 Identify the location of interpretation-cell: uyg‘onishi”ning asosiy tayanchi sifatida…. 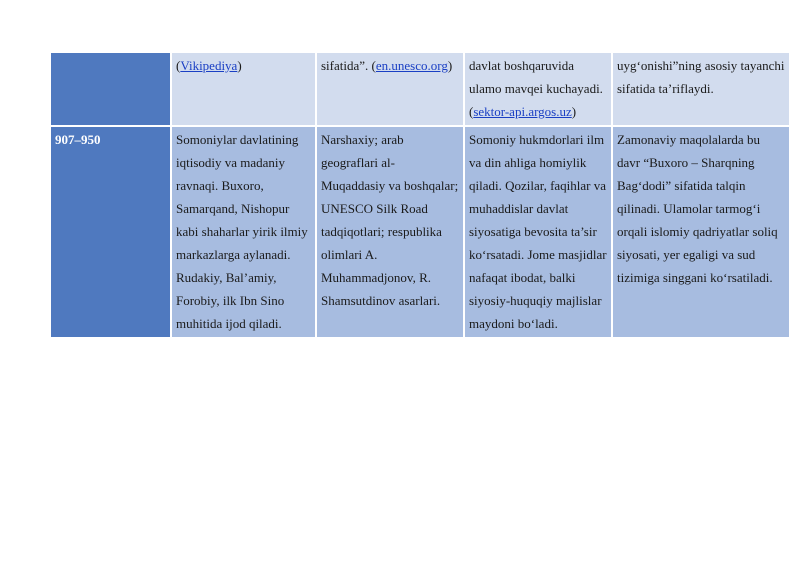
(701, 89).